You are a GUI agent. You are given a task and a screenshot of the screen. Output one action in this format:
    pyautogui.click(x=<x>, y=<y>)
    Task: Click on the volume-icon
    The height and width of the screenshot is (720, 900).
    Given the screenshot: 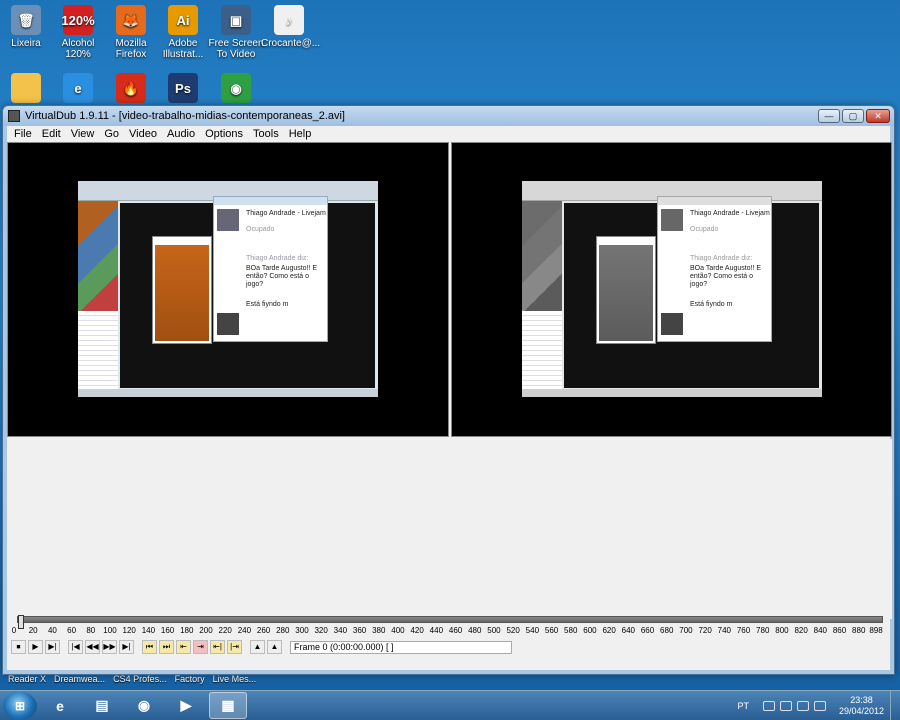 What is the action you would take?
    pyautogui.click(x=819, y=705)
    